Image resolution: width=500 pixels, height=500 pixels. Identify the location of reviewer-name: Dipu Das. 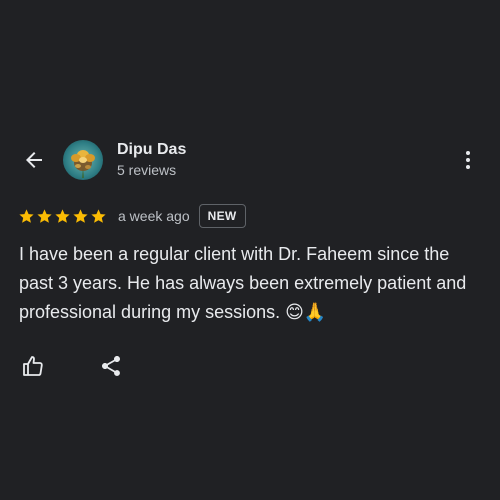
(151, 150).